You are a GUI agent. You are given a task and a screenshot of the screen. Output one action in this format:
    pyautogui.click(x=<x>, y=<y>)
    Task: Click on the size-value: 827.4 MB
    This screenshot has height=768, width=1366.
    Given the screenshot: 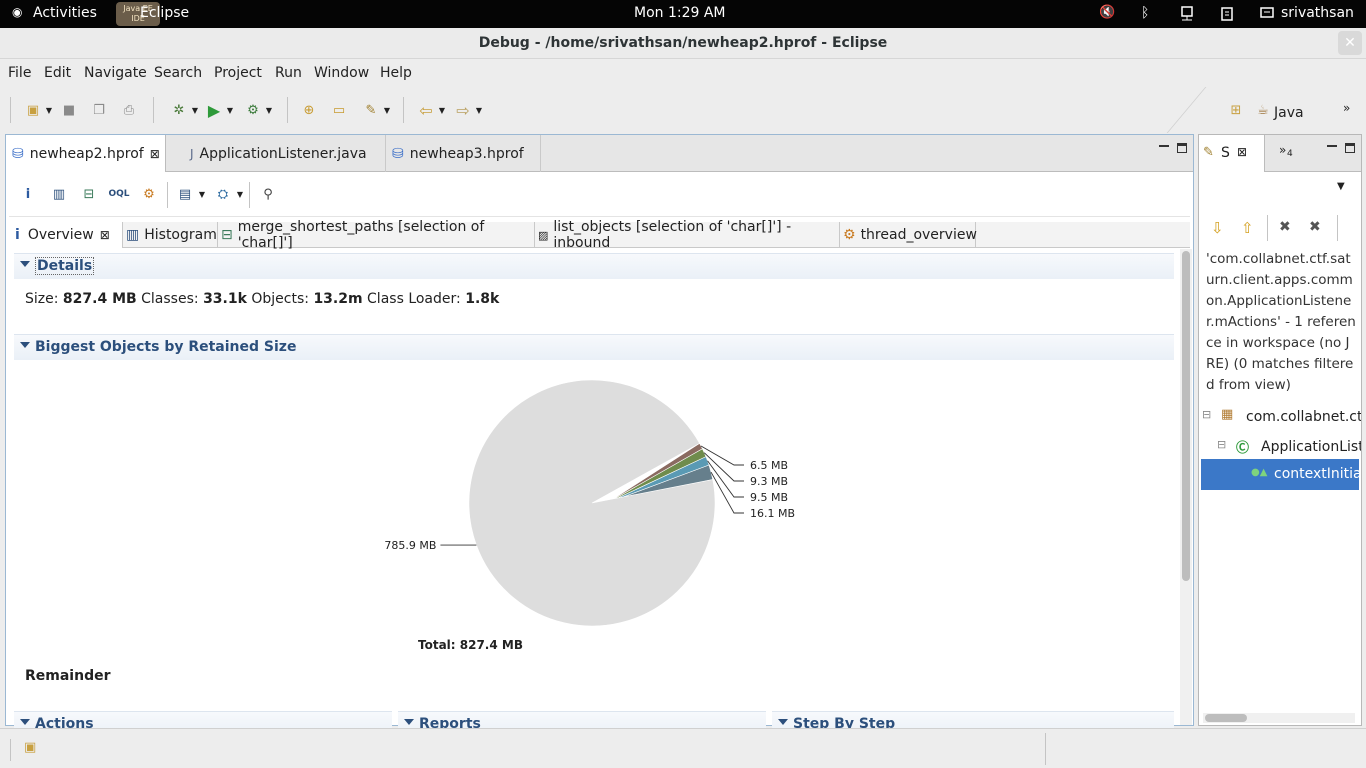 What is the action you would take?
    pyautogui.click(x=99, y=299)
    